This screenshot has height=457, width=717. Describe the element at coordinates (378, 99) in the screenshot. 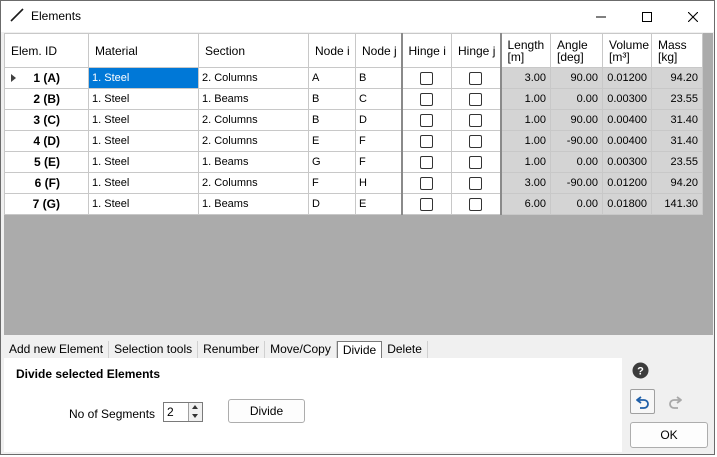

I see `node-j-cell: C` at that location.